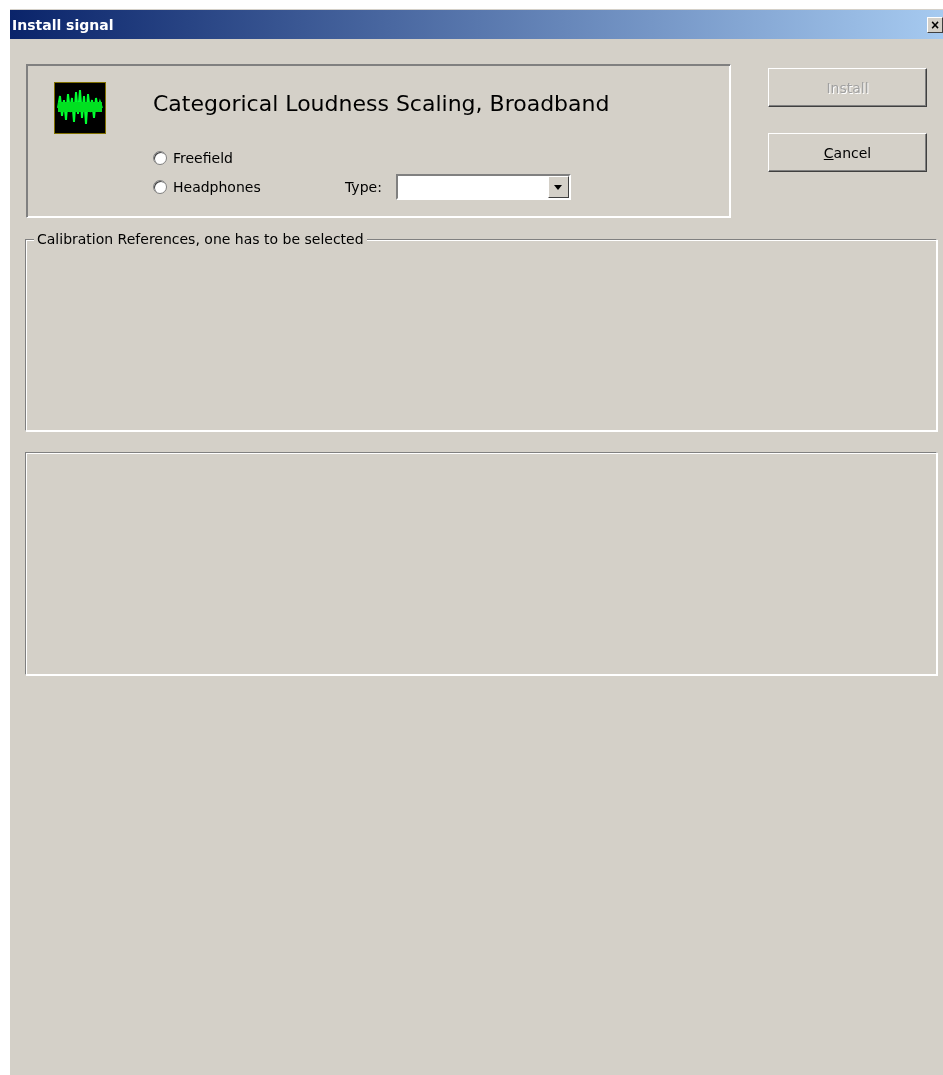 This screenshot has width=943, height=1075. What do you see at coordinates (63, 24) in the screenshot?
I see `window-title: Install signal` at bounding box center [63, 24].